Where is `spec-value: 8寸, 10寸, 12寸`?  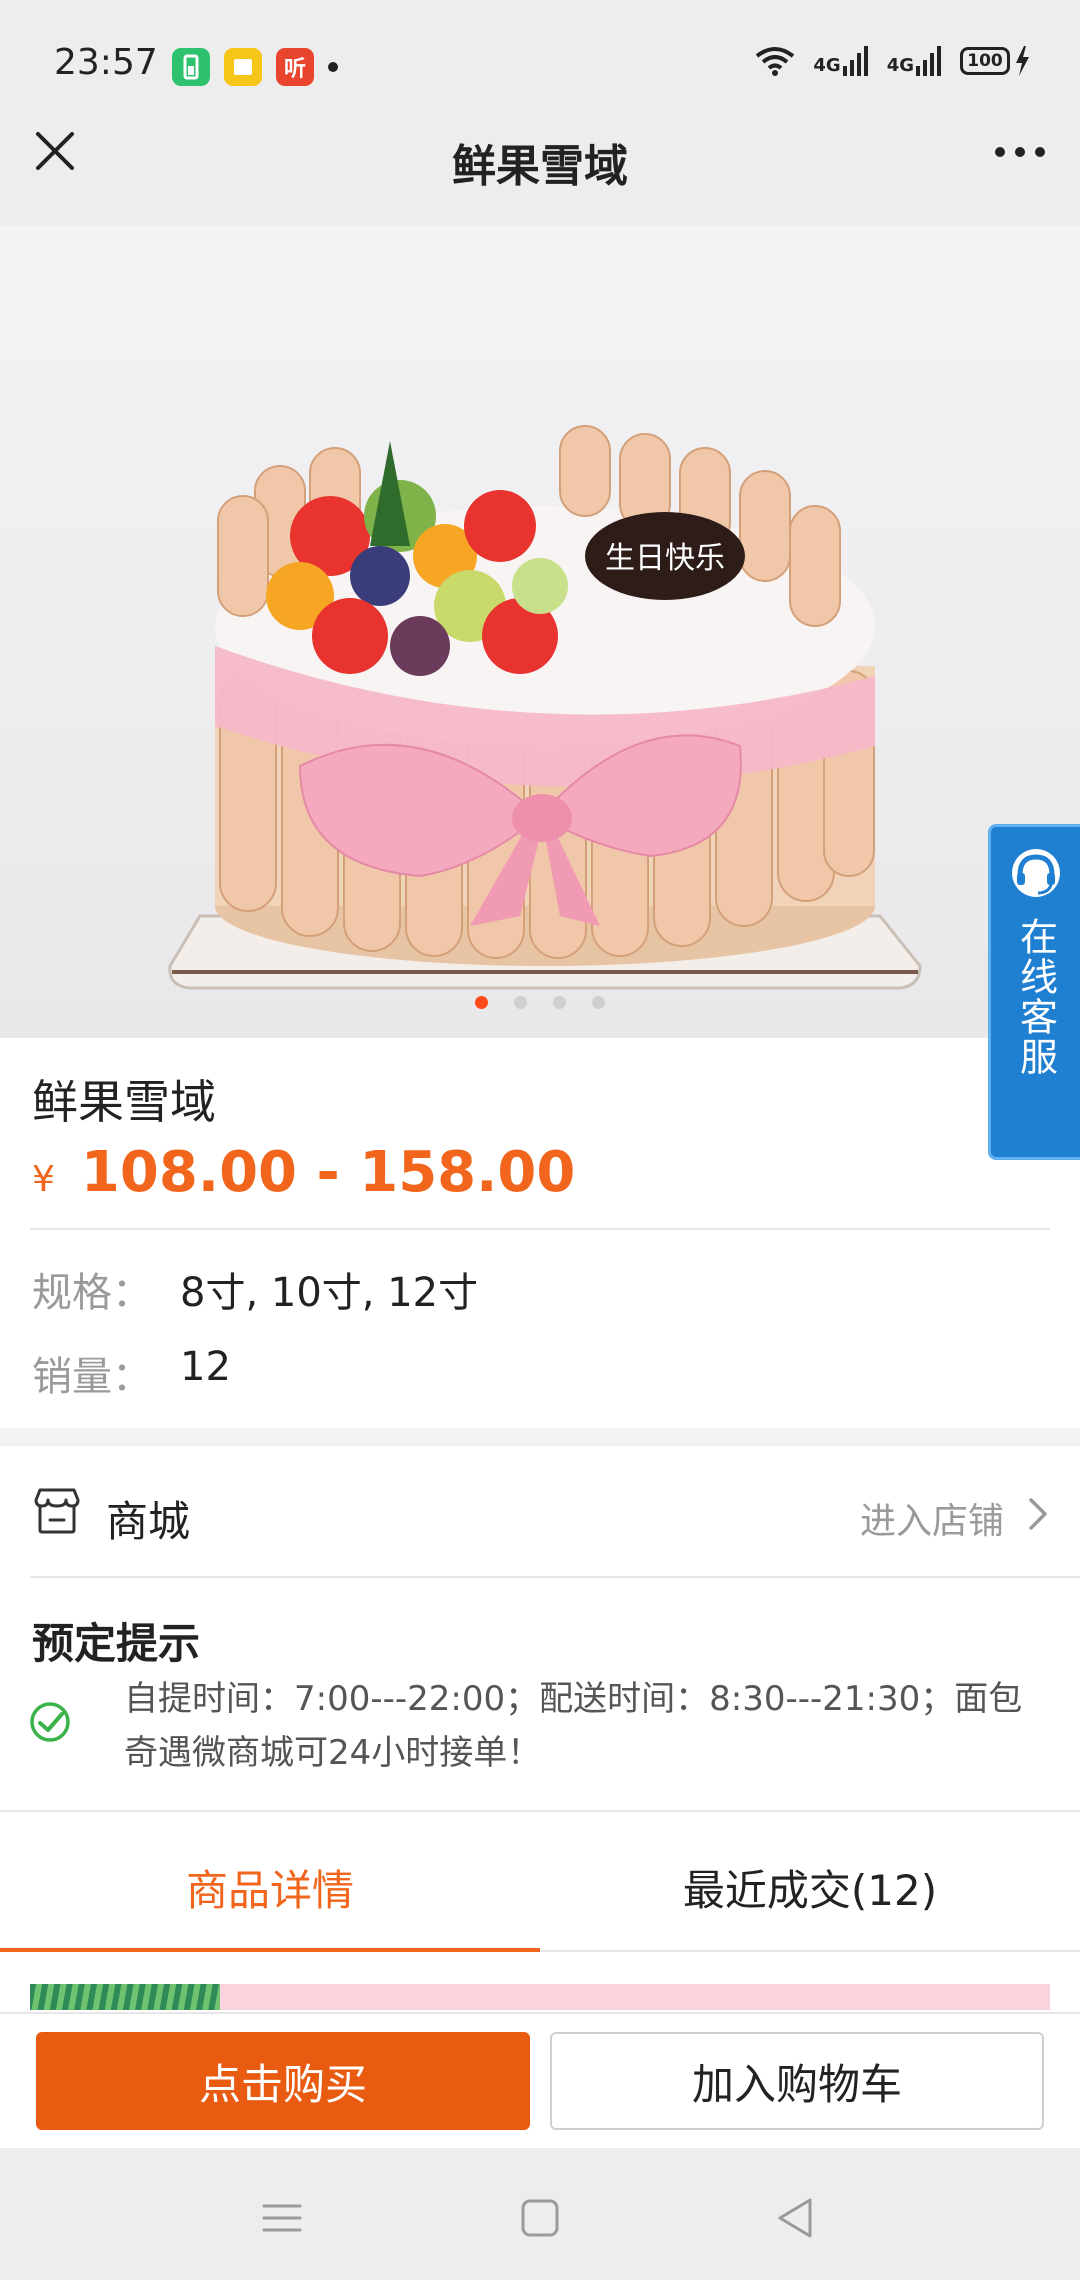 spec-value: 8寸, 10寸, 12寸 is located at coordinates (329, 1293).